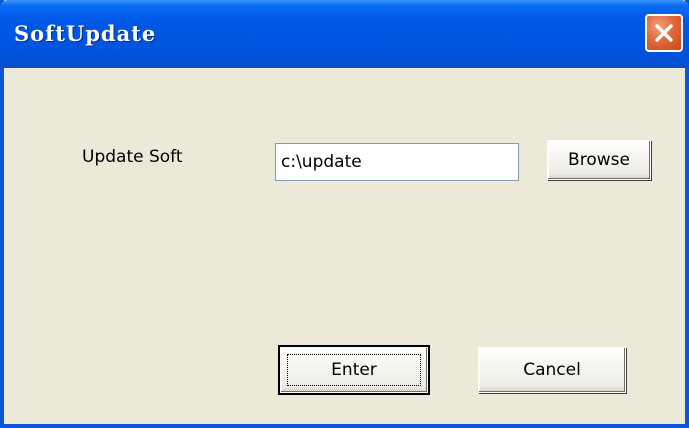  I want to click on enter-button: Enter, so click(354, 370).